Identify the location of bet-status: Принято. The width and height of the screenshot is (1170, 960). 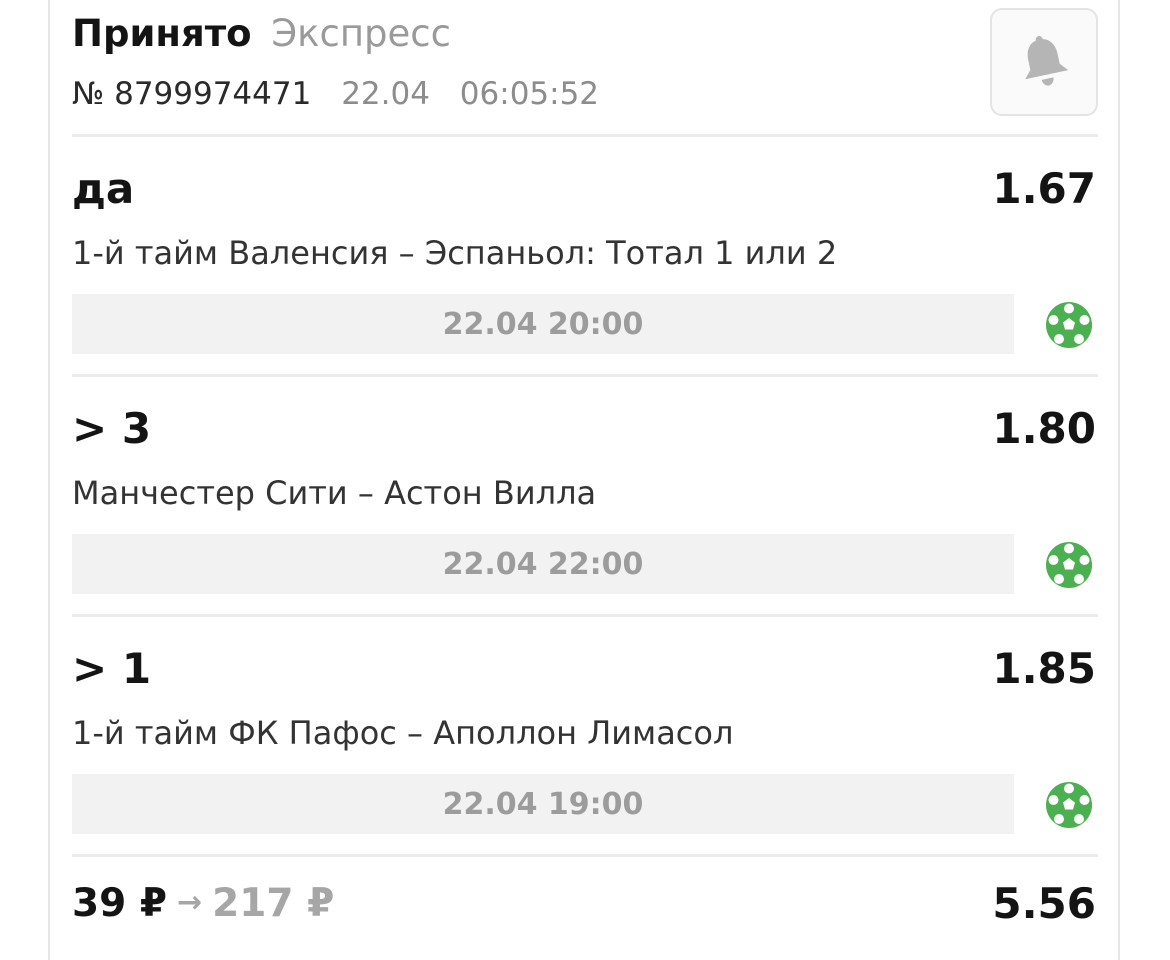
(162, 33).